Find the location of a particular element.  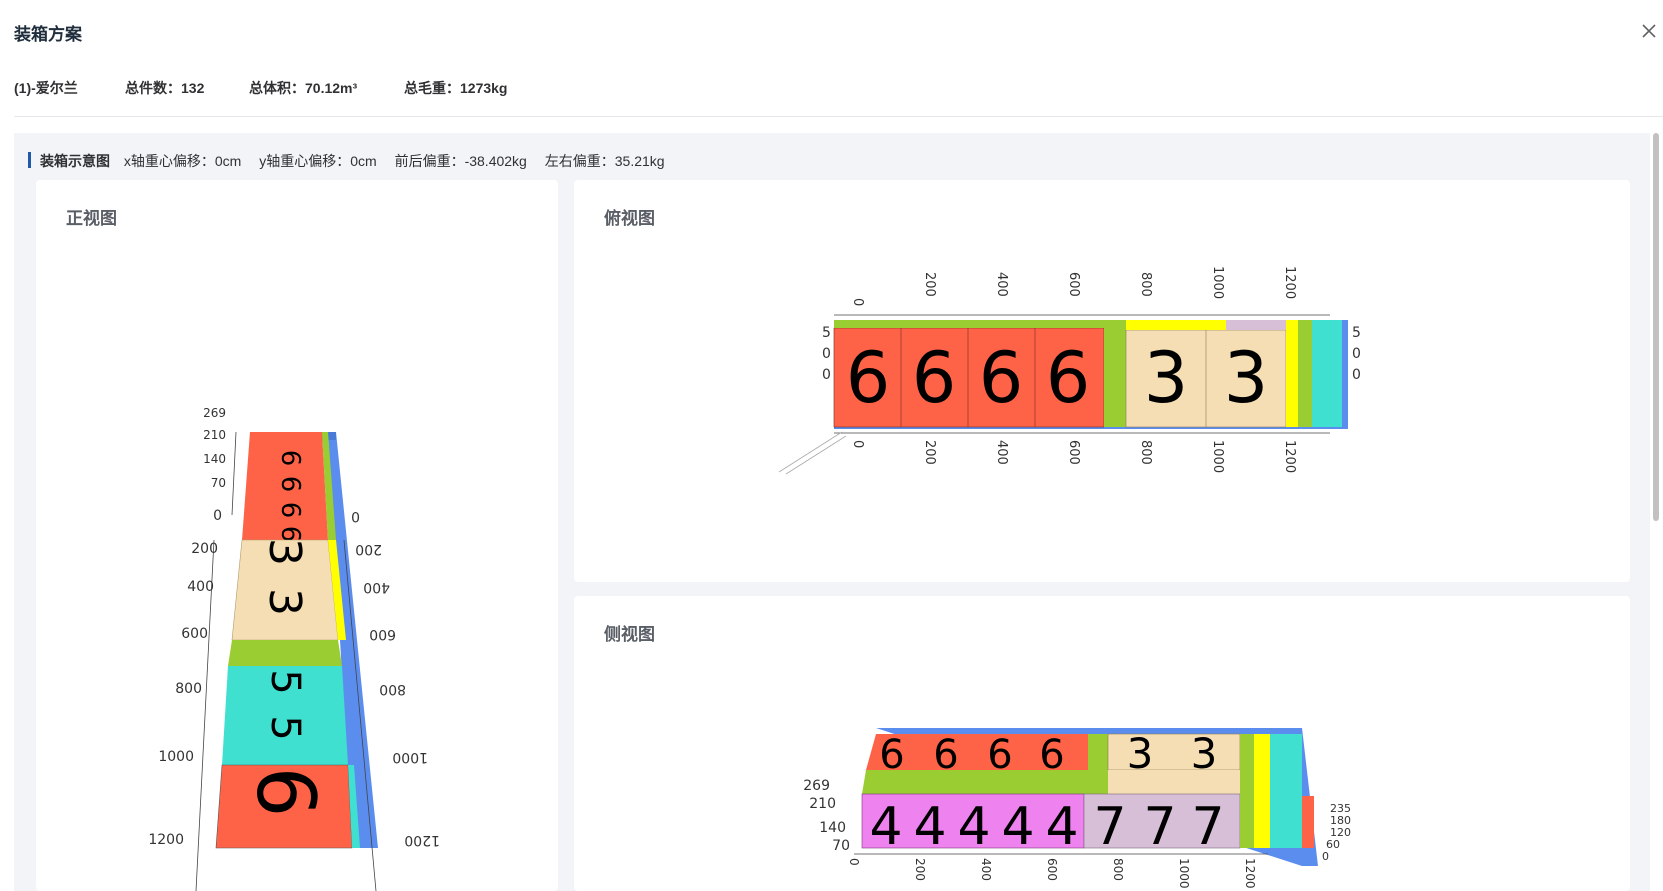

left-right-bias: 左右偏重：35.21kg is located at coordinates (604, 161).